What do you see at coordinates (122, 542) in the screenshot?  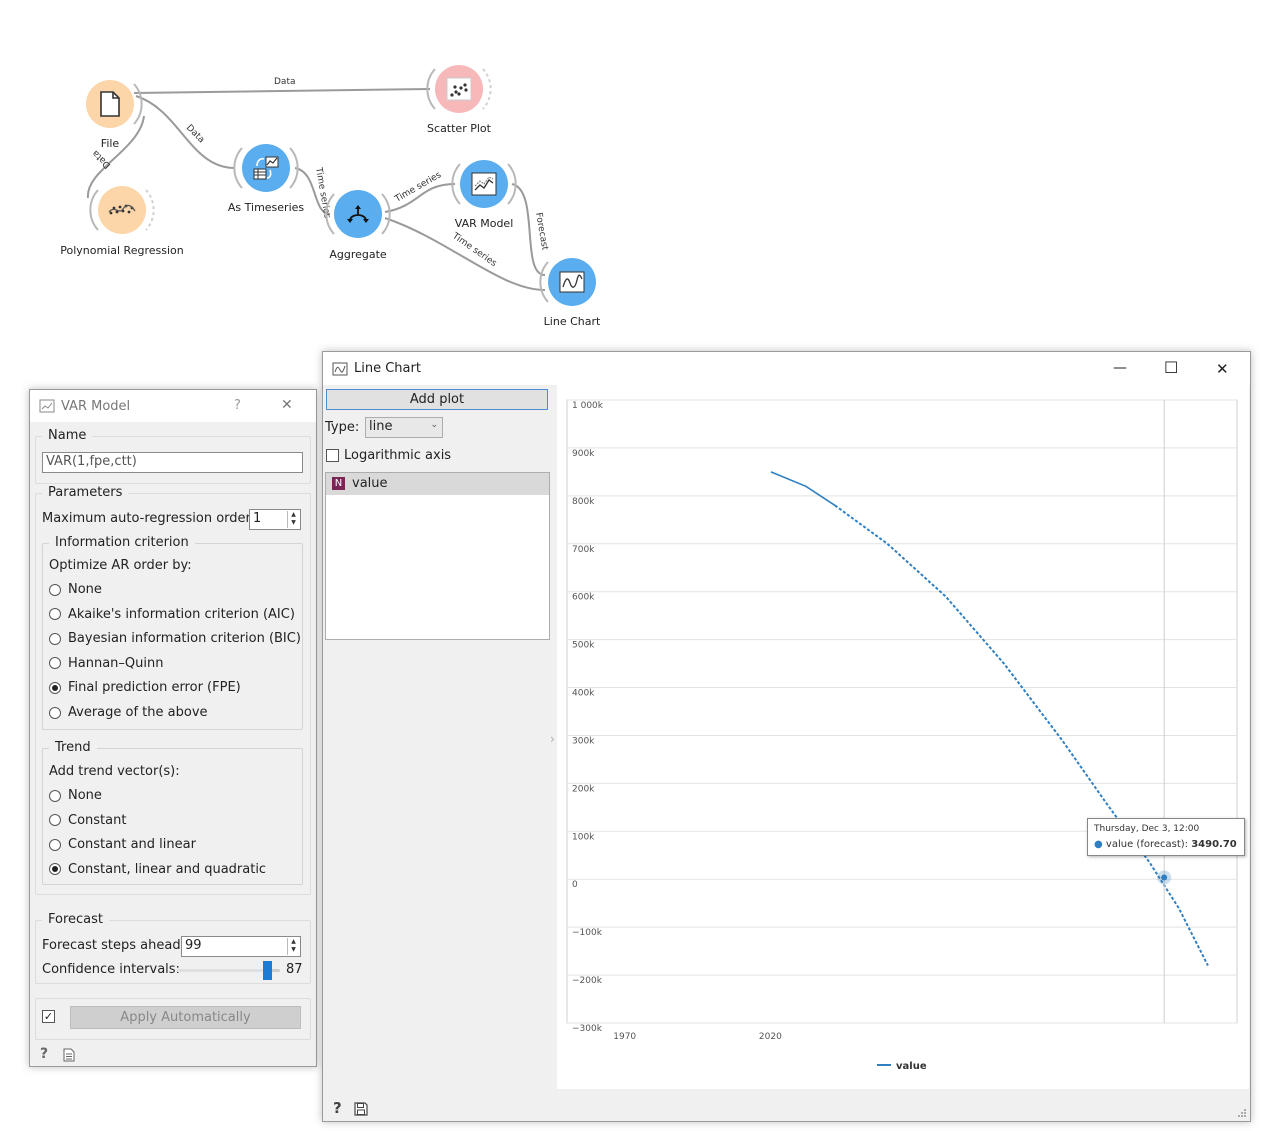 I see `information-criterion-title: Information criterion` at bounding box center [122, 542].